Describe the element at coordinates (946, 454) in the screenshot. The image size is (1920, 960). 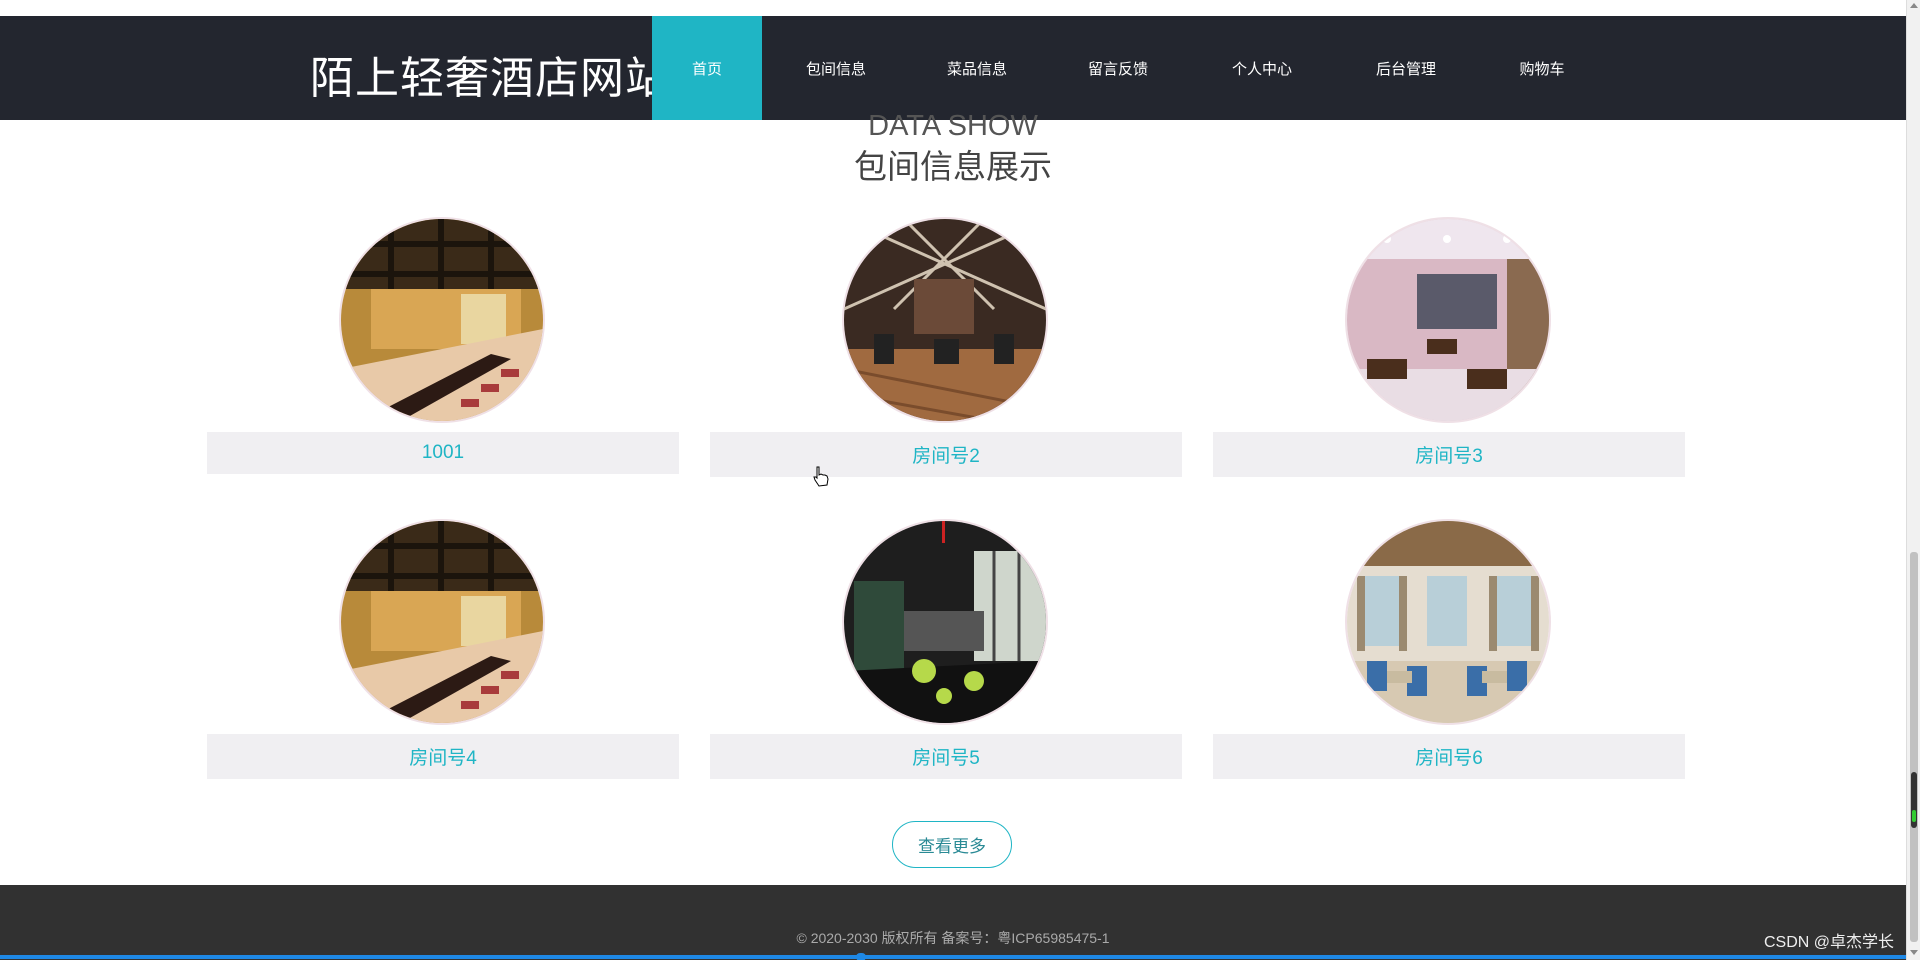
I see `room-label-2: 房间号2` at that location.